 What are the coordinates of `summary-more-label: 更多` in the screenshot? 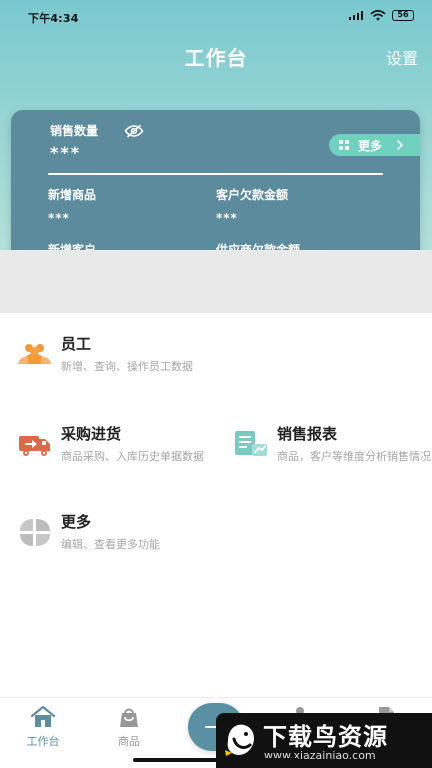 It's located at (370, 145).